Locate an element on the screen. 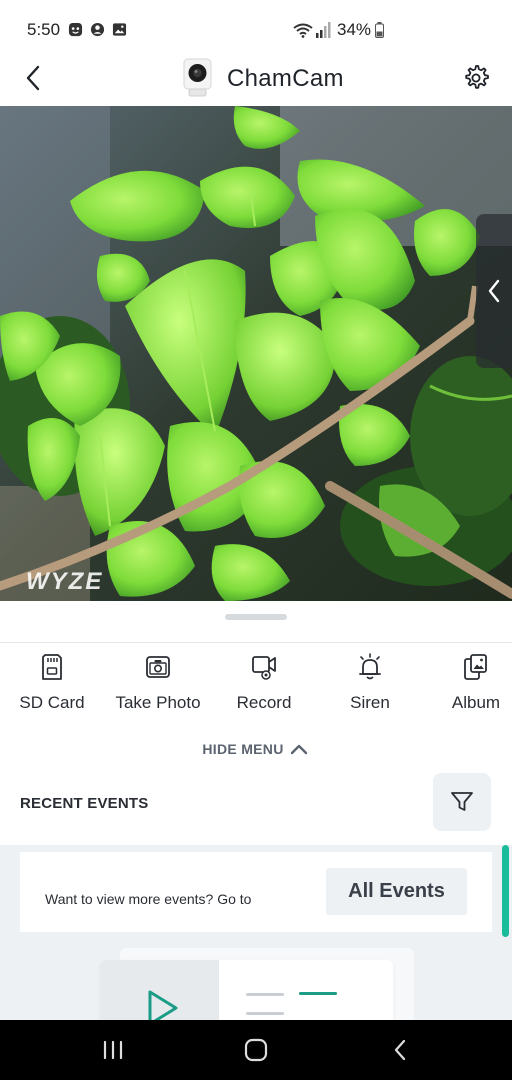 The height and width of the screenshot is (1080, 512). all-events-label: All Events is located at coordinates (396, 891).